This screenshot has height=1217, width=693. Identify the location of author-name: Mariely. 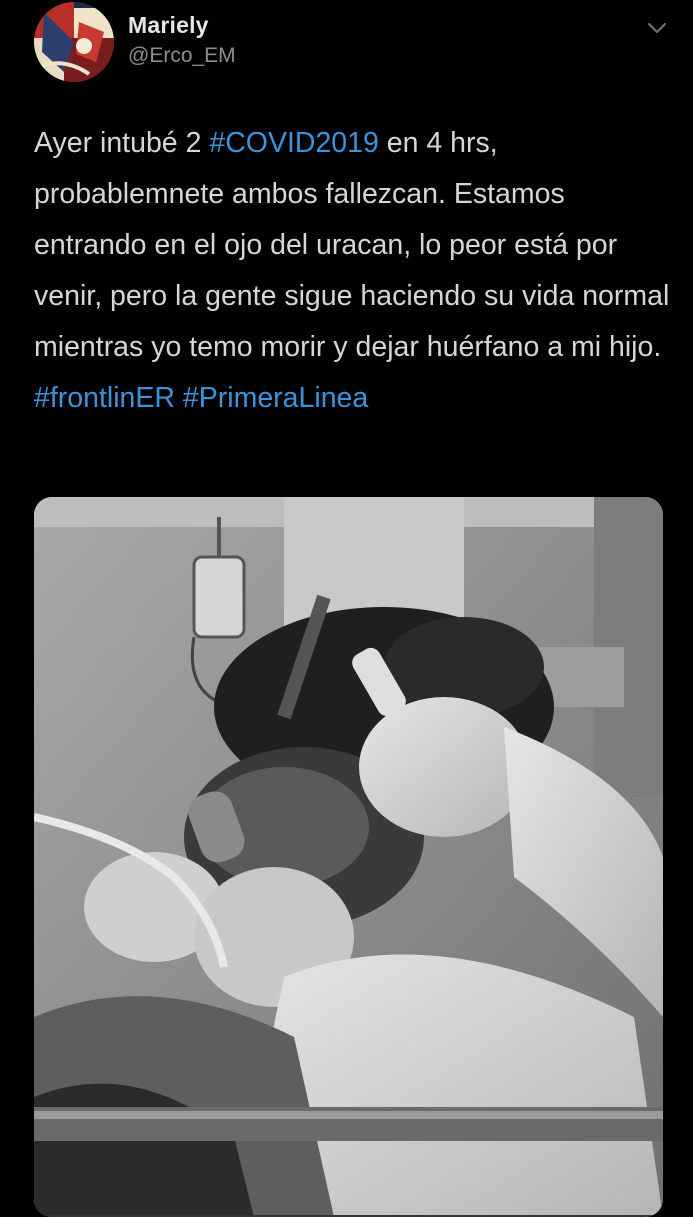
(168, 25).